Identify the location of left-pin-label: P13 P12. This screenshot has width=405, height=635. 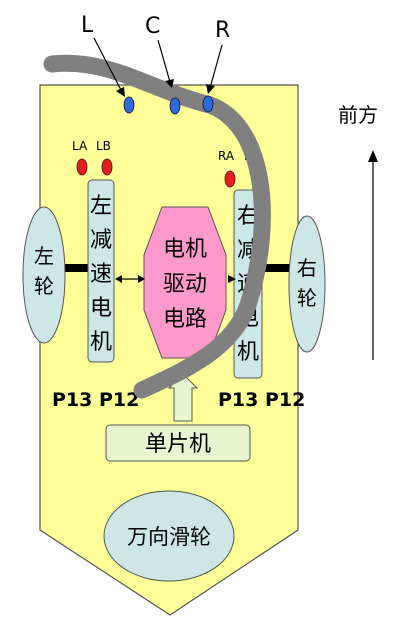
(95, 400).